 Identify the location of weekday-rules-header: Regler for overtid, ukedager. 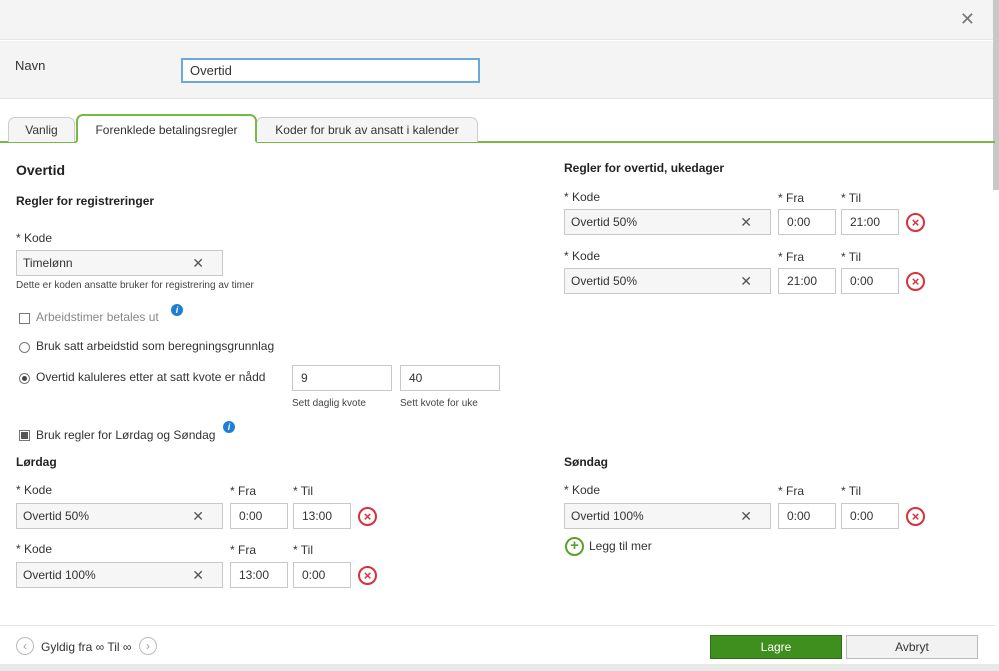
(644, 168).